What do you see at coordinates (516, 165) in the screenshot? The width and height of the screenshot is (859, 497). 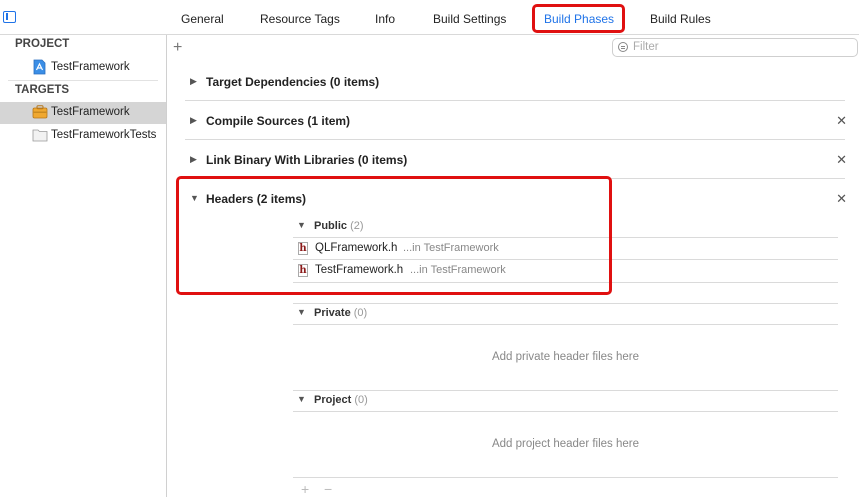 I see `phase-link-binary: ▶ Link Binary With Libraries (0 items) ✕` at bounding box center [516, 165].